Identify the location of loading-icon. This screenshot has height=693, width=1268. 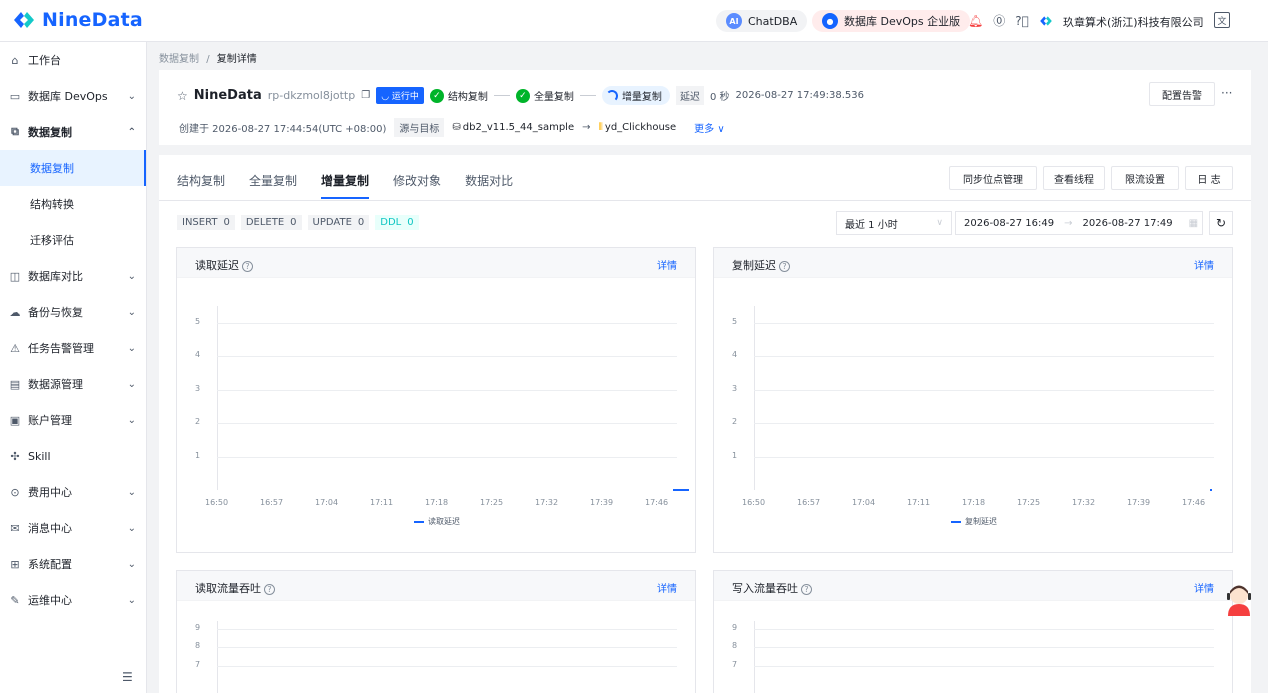
(611, 95).